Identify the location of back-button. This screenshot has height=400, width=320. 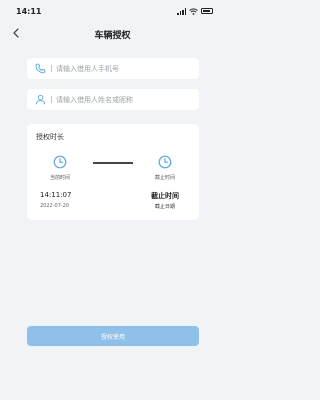
(16, 33).